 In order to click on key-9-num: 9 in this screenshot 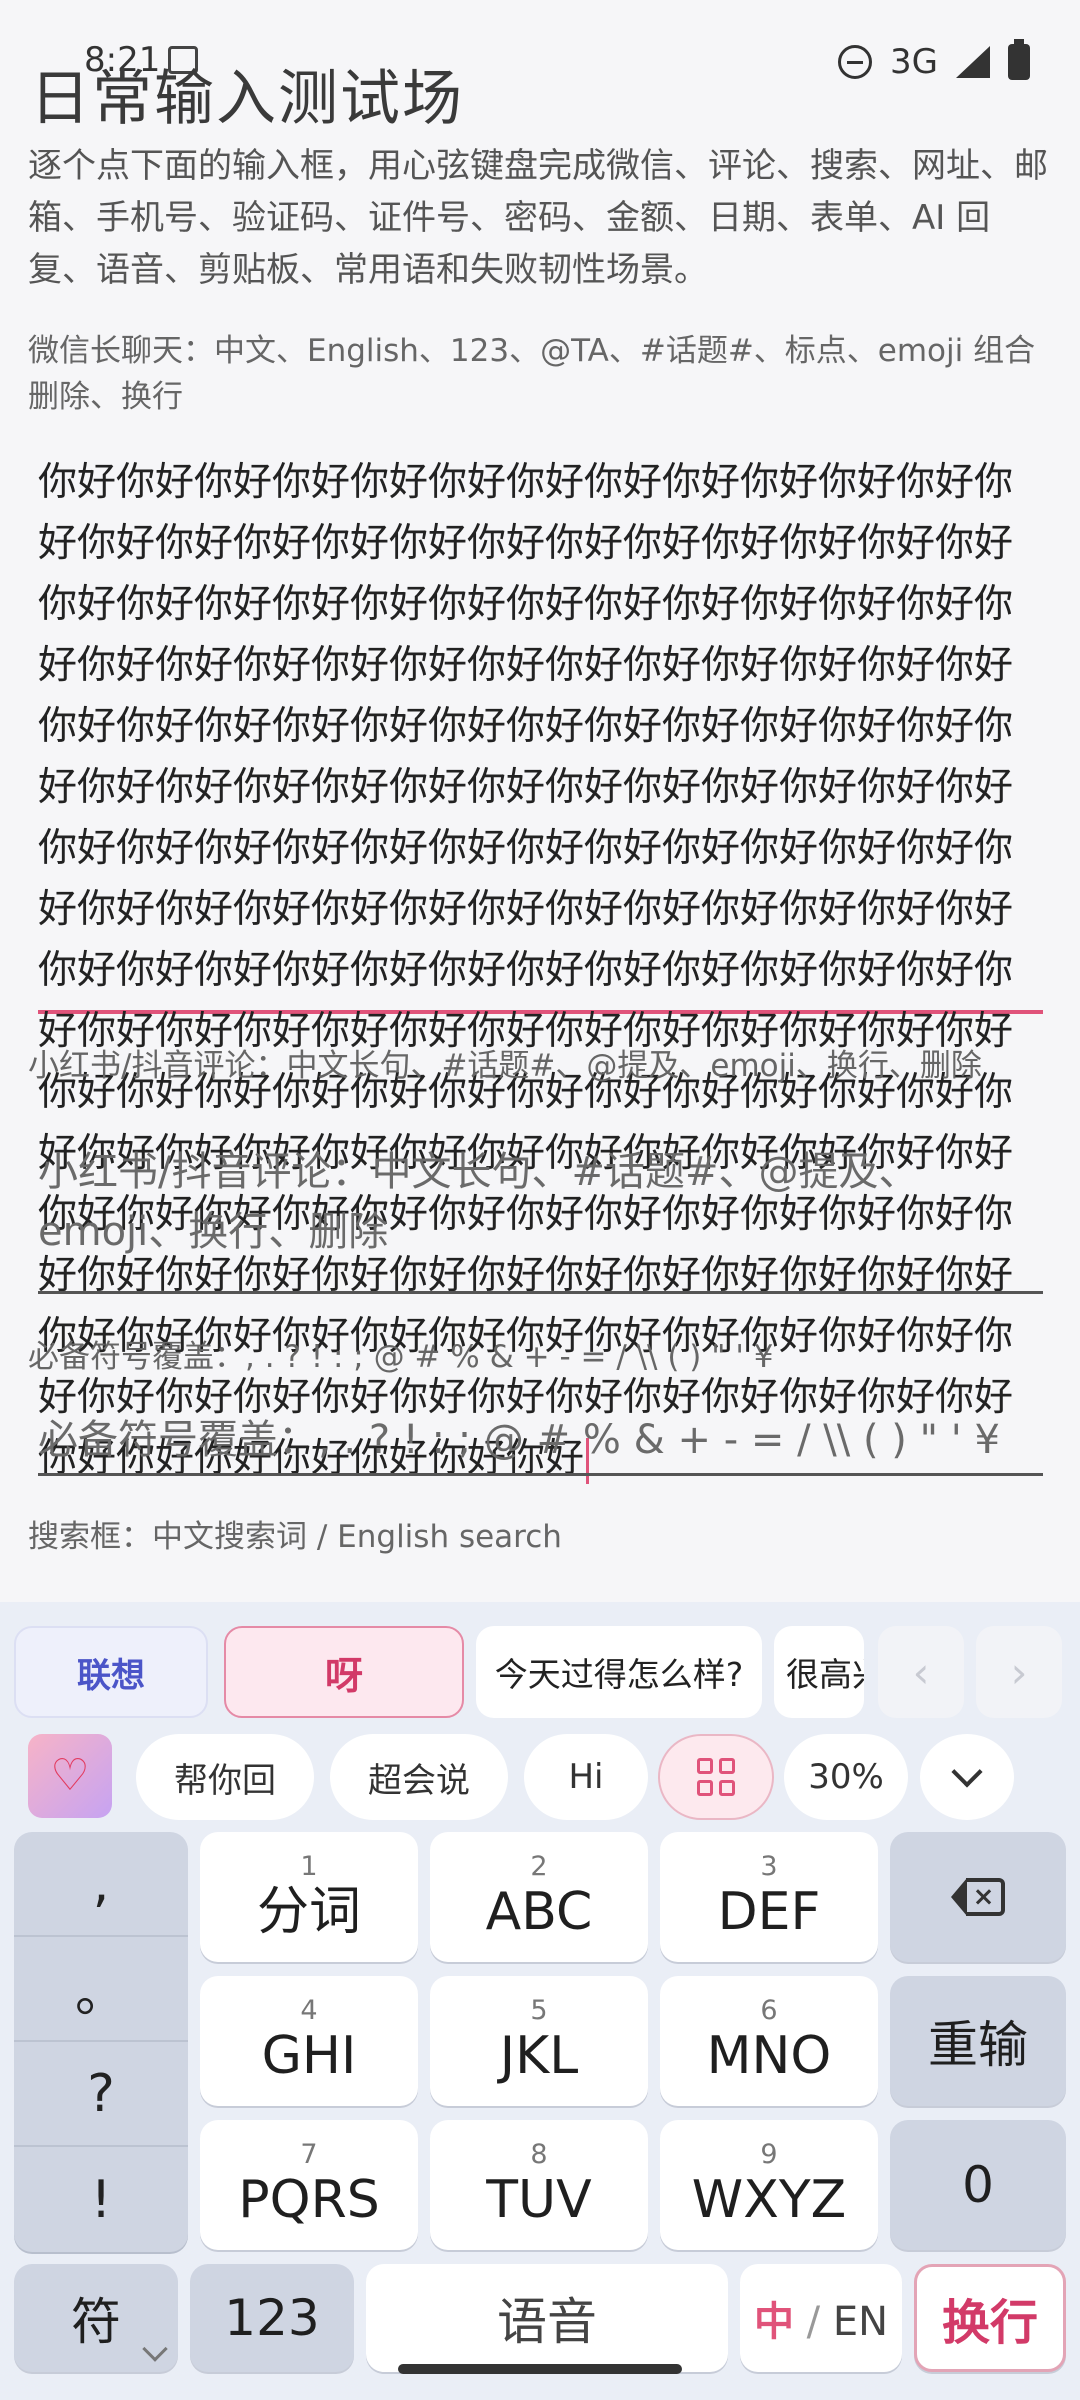, I will do `click(769, 2154)`.